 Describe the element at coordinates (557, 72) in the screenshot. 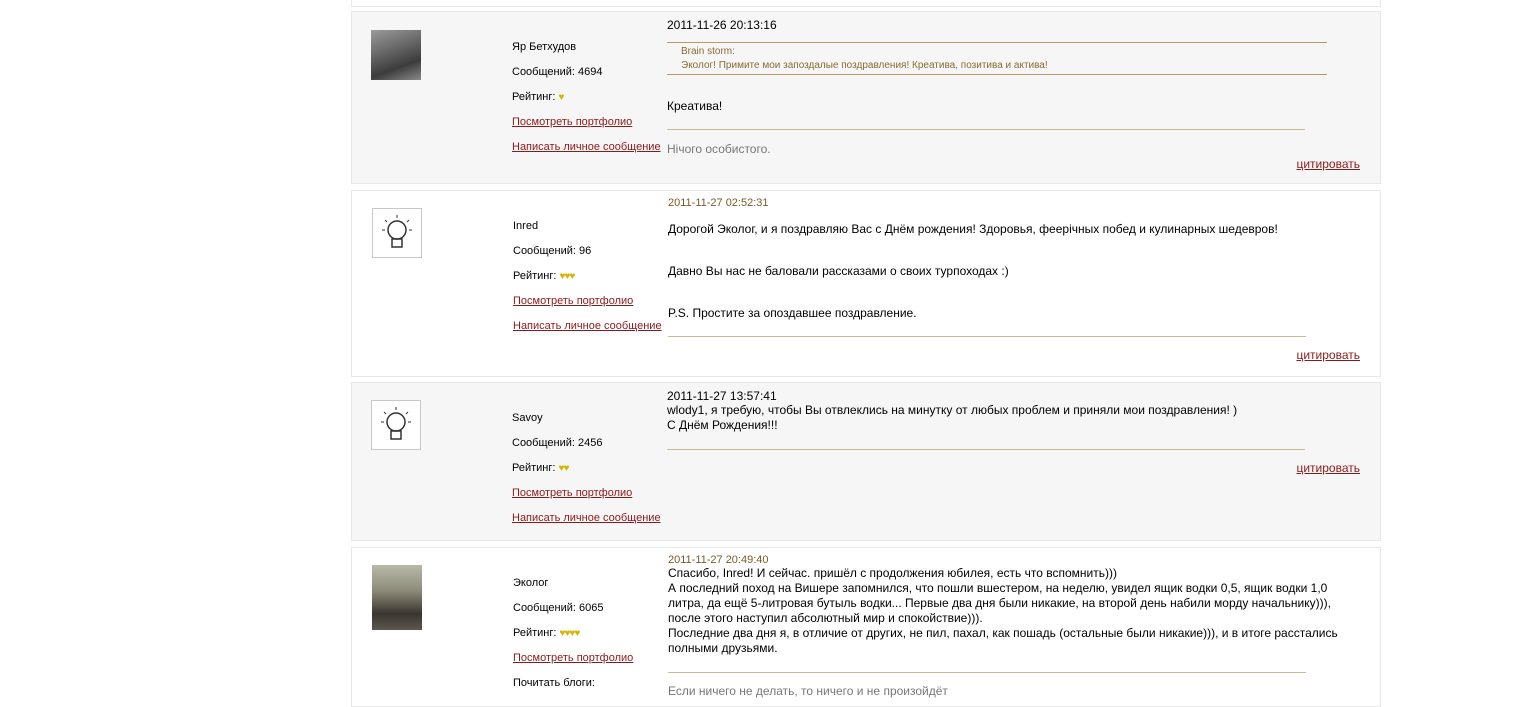

I see `message-count: Сообщений: 4694` at that location.